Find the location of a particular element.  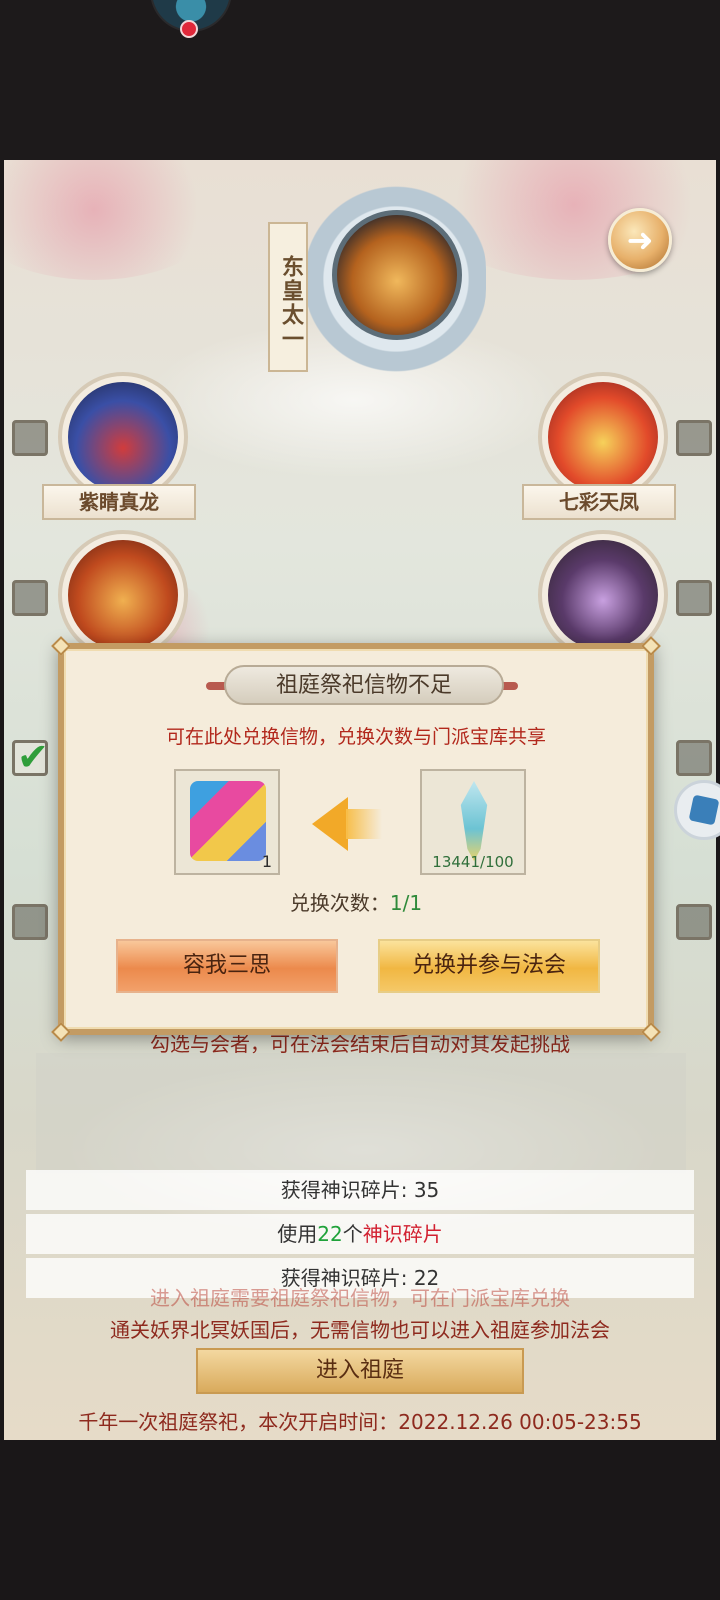

boss-name-banner: 东皇太一 is located at coordinates (288, 297).